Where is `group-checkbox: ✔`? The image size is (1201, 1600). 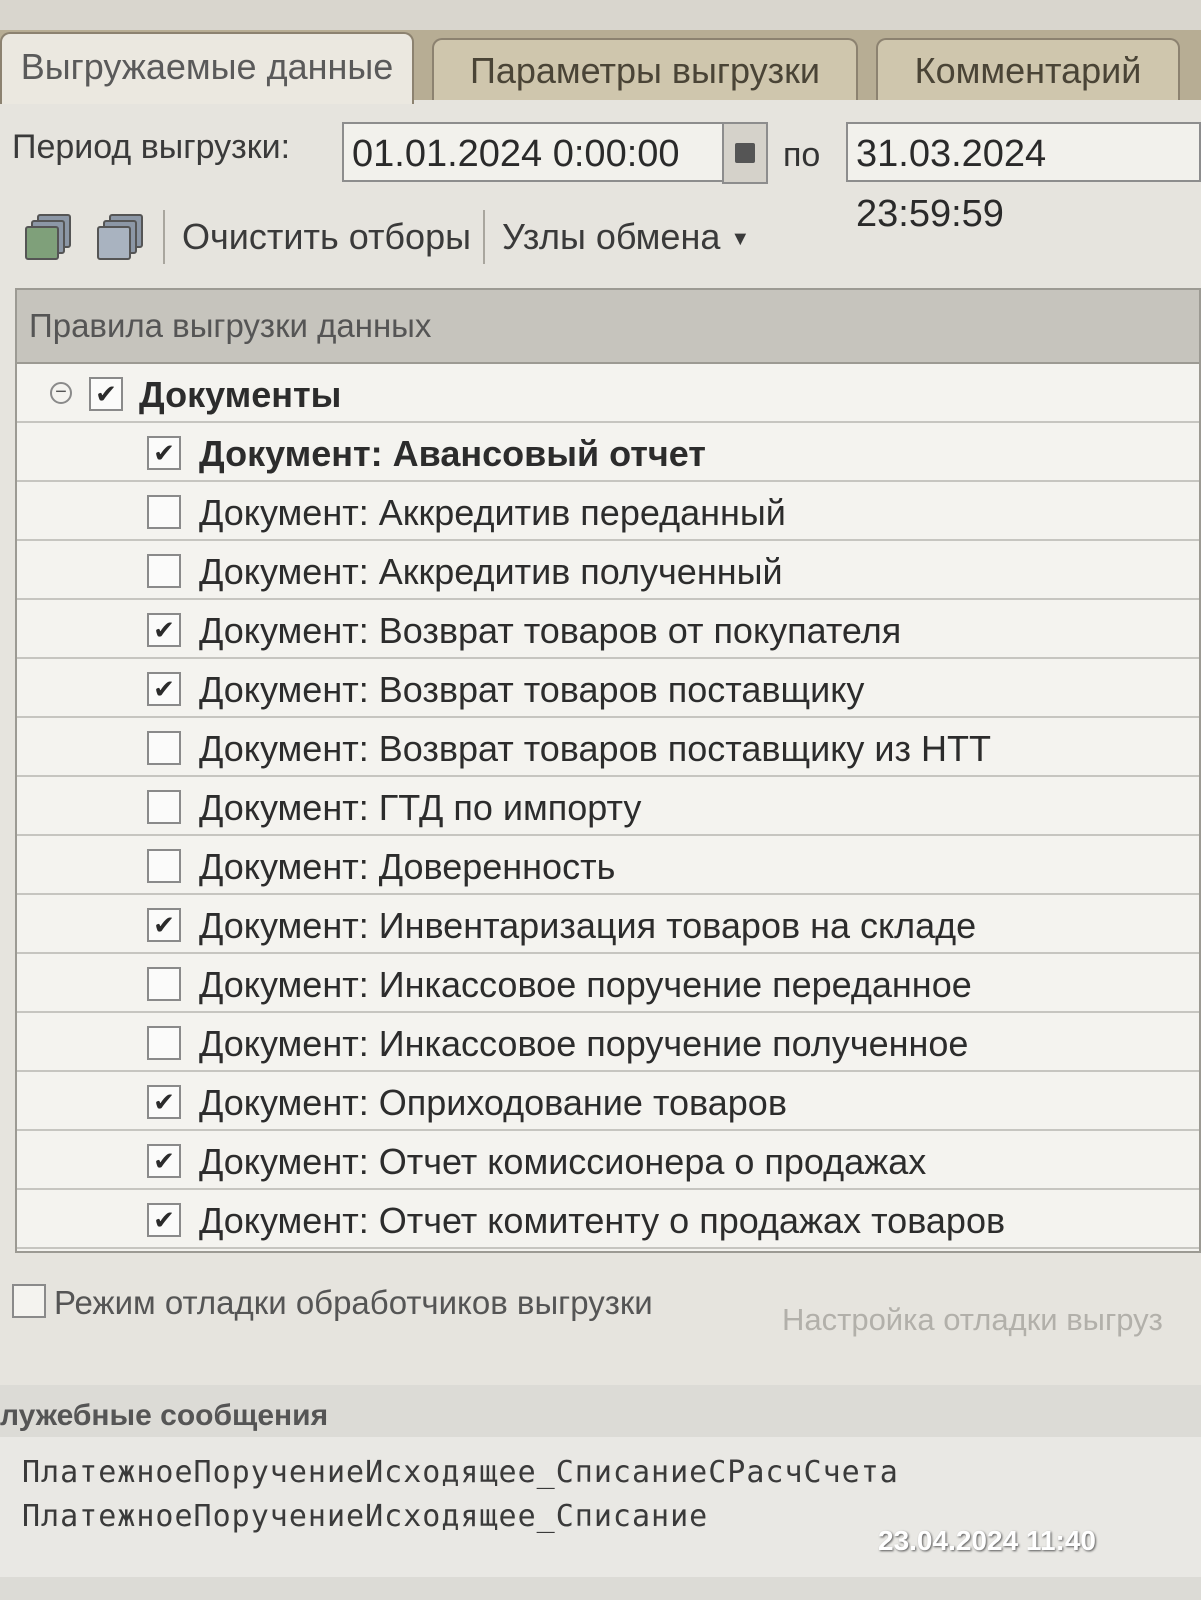 group-checkbox: ✔ is located at coordinates (106, 394).